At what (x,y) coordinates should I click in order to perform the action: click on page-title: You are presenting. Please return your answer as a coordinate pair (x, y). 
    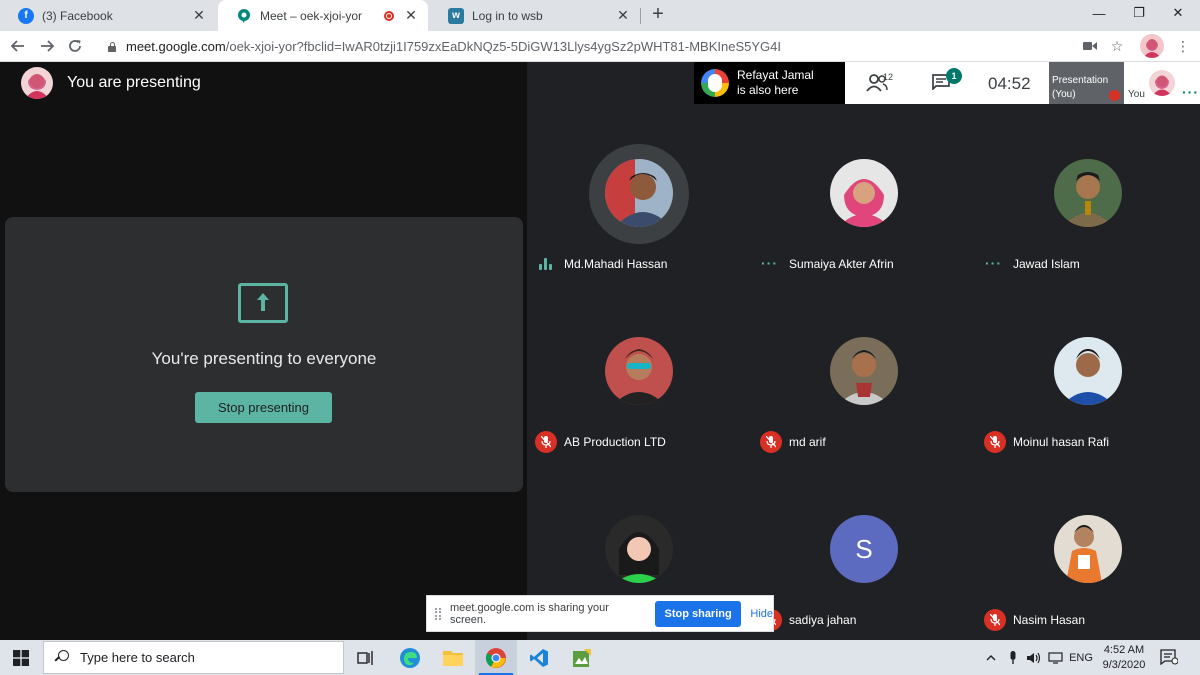
    Looking at the image, I should click on (134, 82).